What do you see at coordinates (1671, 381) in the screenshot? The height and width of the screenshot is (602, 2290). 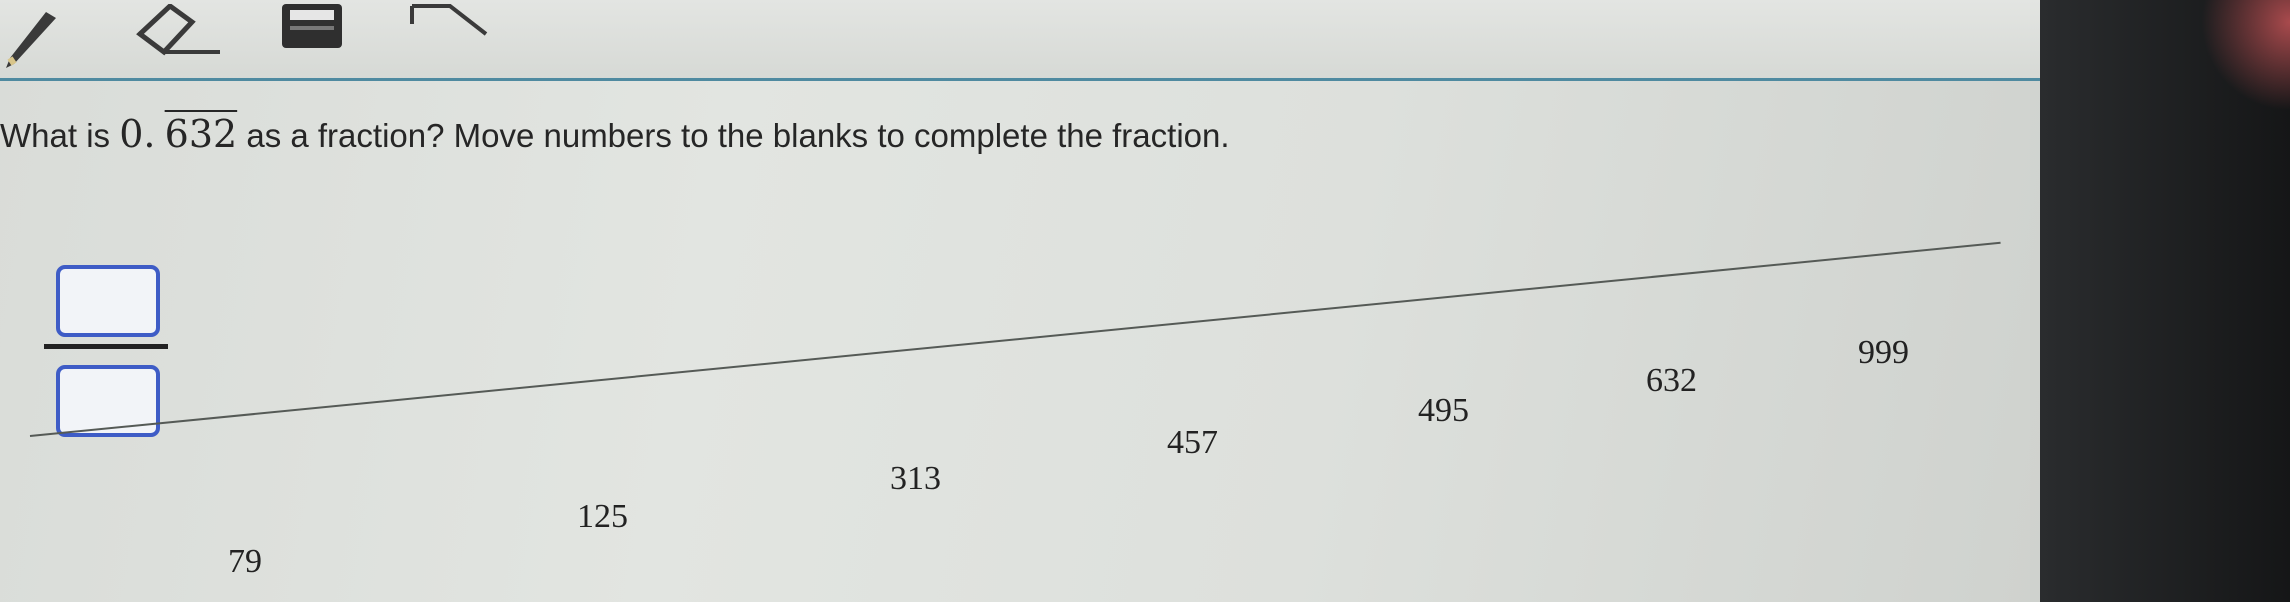 I see `number-tile-632: 632` at bounding box center [1671, 381].